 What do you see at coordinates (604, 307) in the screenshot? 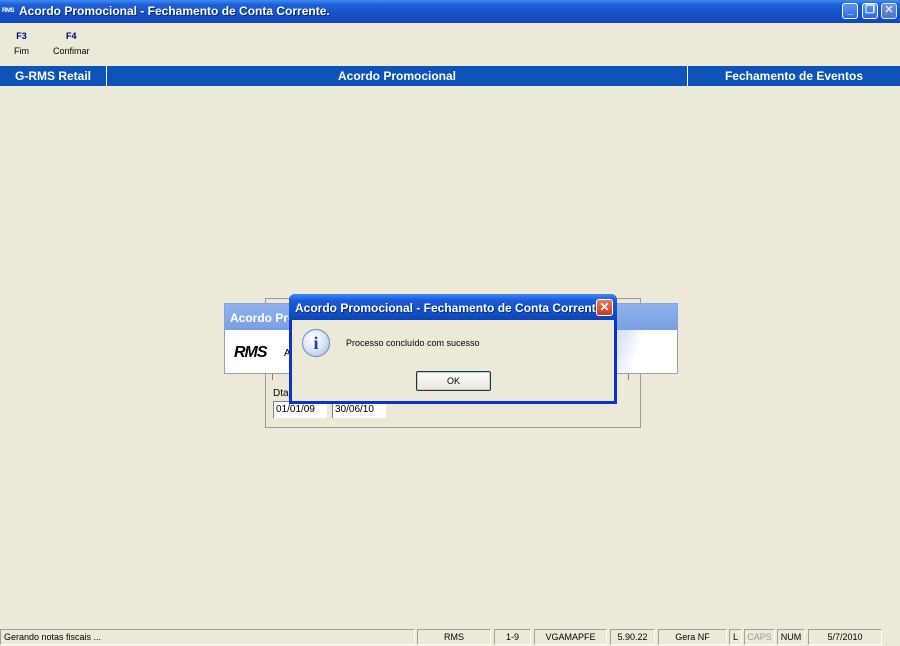
I see `dialog-close-button: ✕` at bounding box center [604, 307].